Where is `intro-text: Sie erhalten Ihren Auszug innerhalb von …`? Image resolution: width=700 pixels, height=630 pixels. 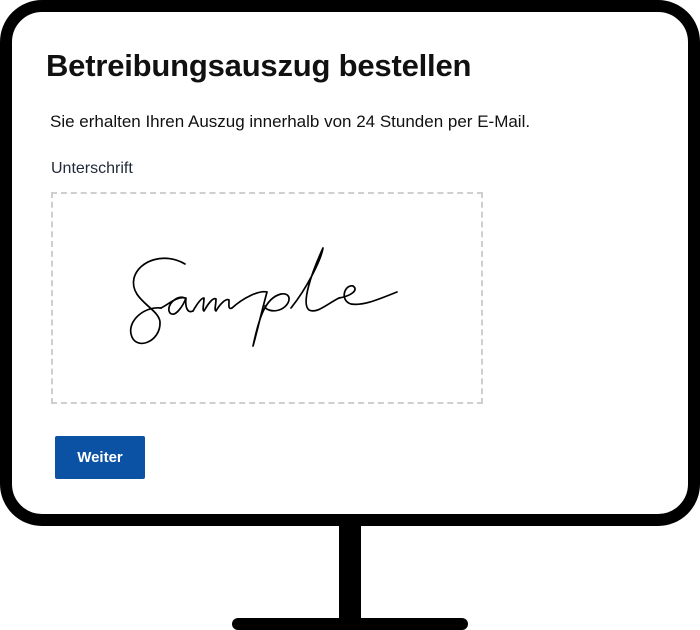 intro-text: Sie erhalten Ihren Auszug innerhalb von … is located at coordinates (290, 121).